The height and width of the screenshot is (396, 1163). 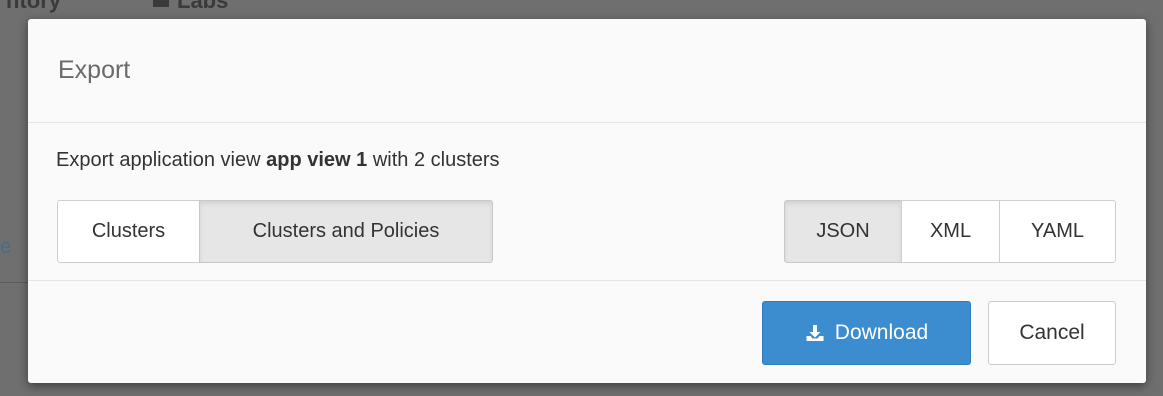 What do you see at coordinates (128, 231) in the screenshot?
I see `scope-clusters-button: Clusters` at bounding box center [128, 231].